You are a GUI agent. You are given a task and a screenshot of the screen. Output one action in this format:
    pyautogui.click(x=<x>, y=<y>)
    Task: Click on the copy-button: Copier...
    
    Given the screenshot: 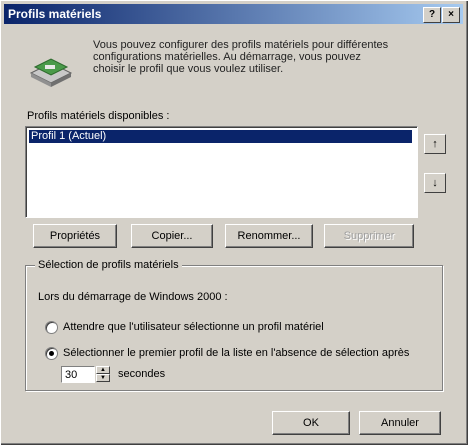 What is the action you would take?
    pyautogui.click(x=172, y=236)
    